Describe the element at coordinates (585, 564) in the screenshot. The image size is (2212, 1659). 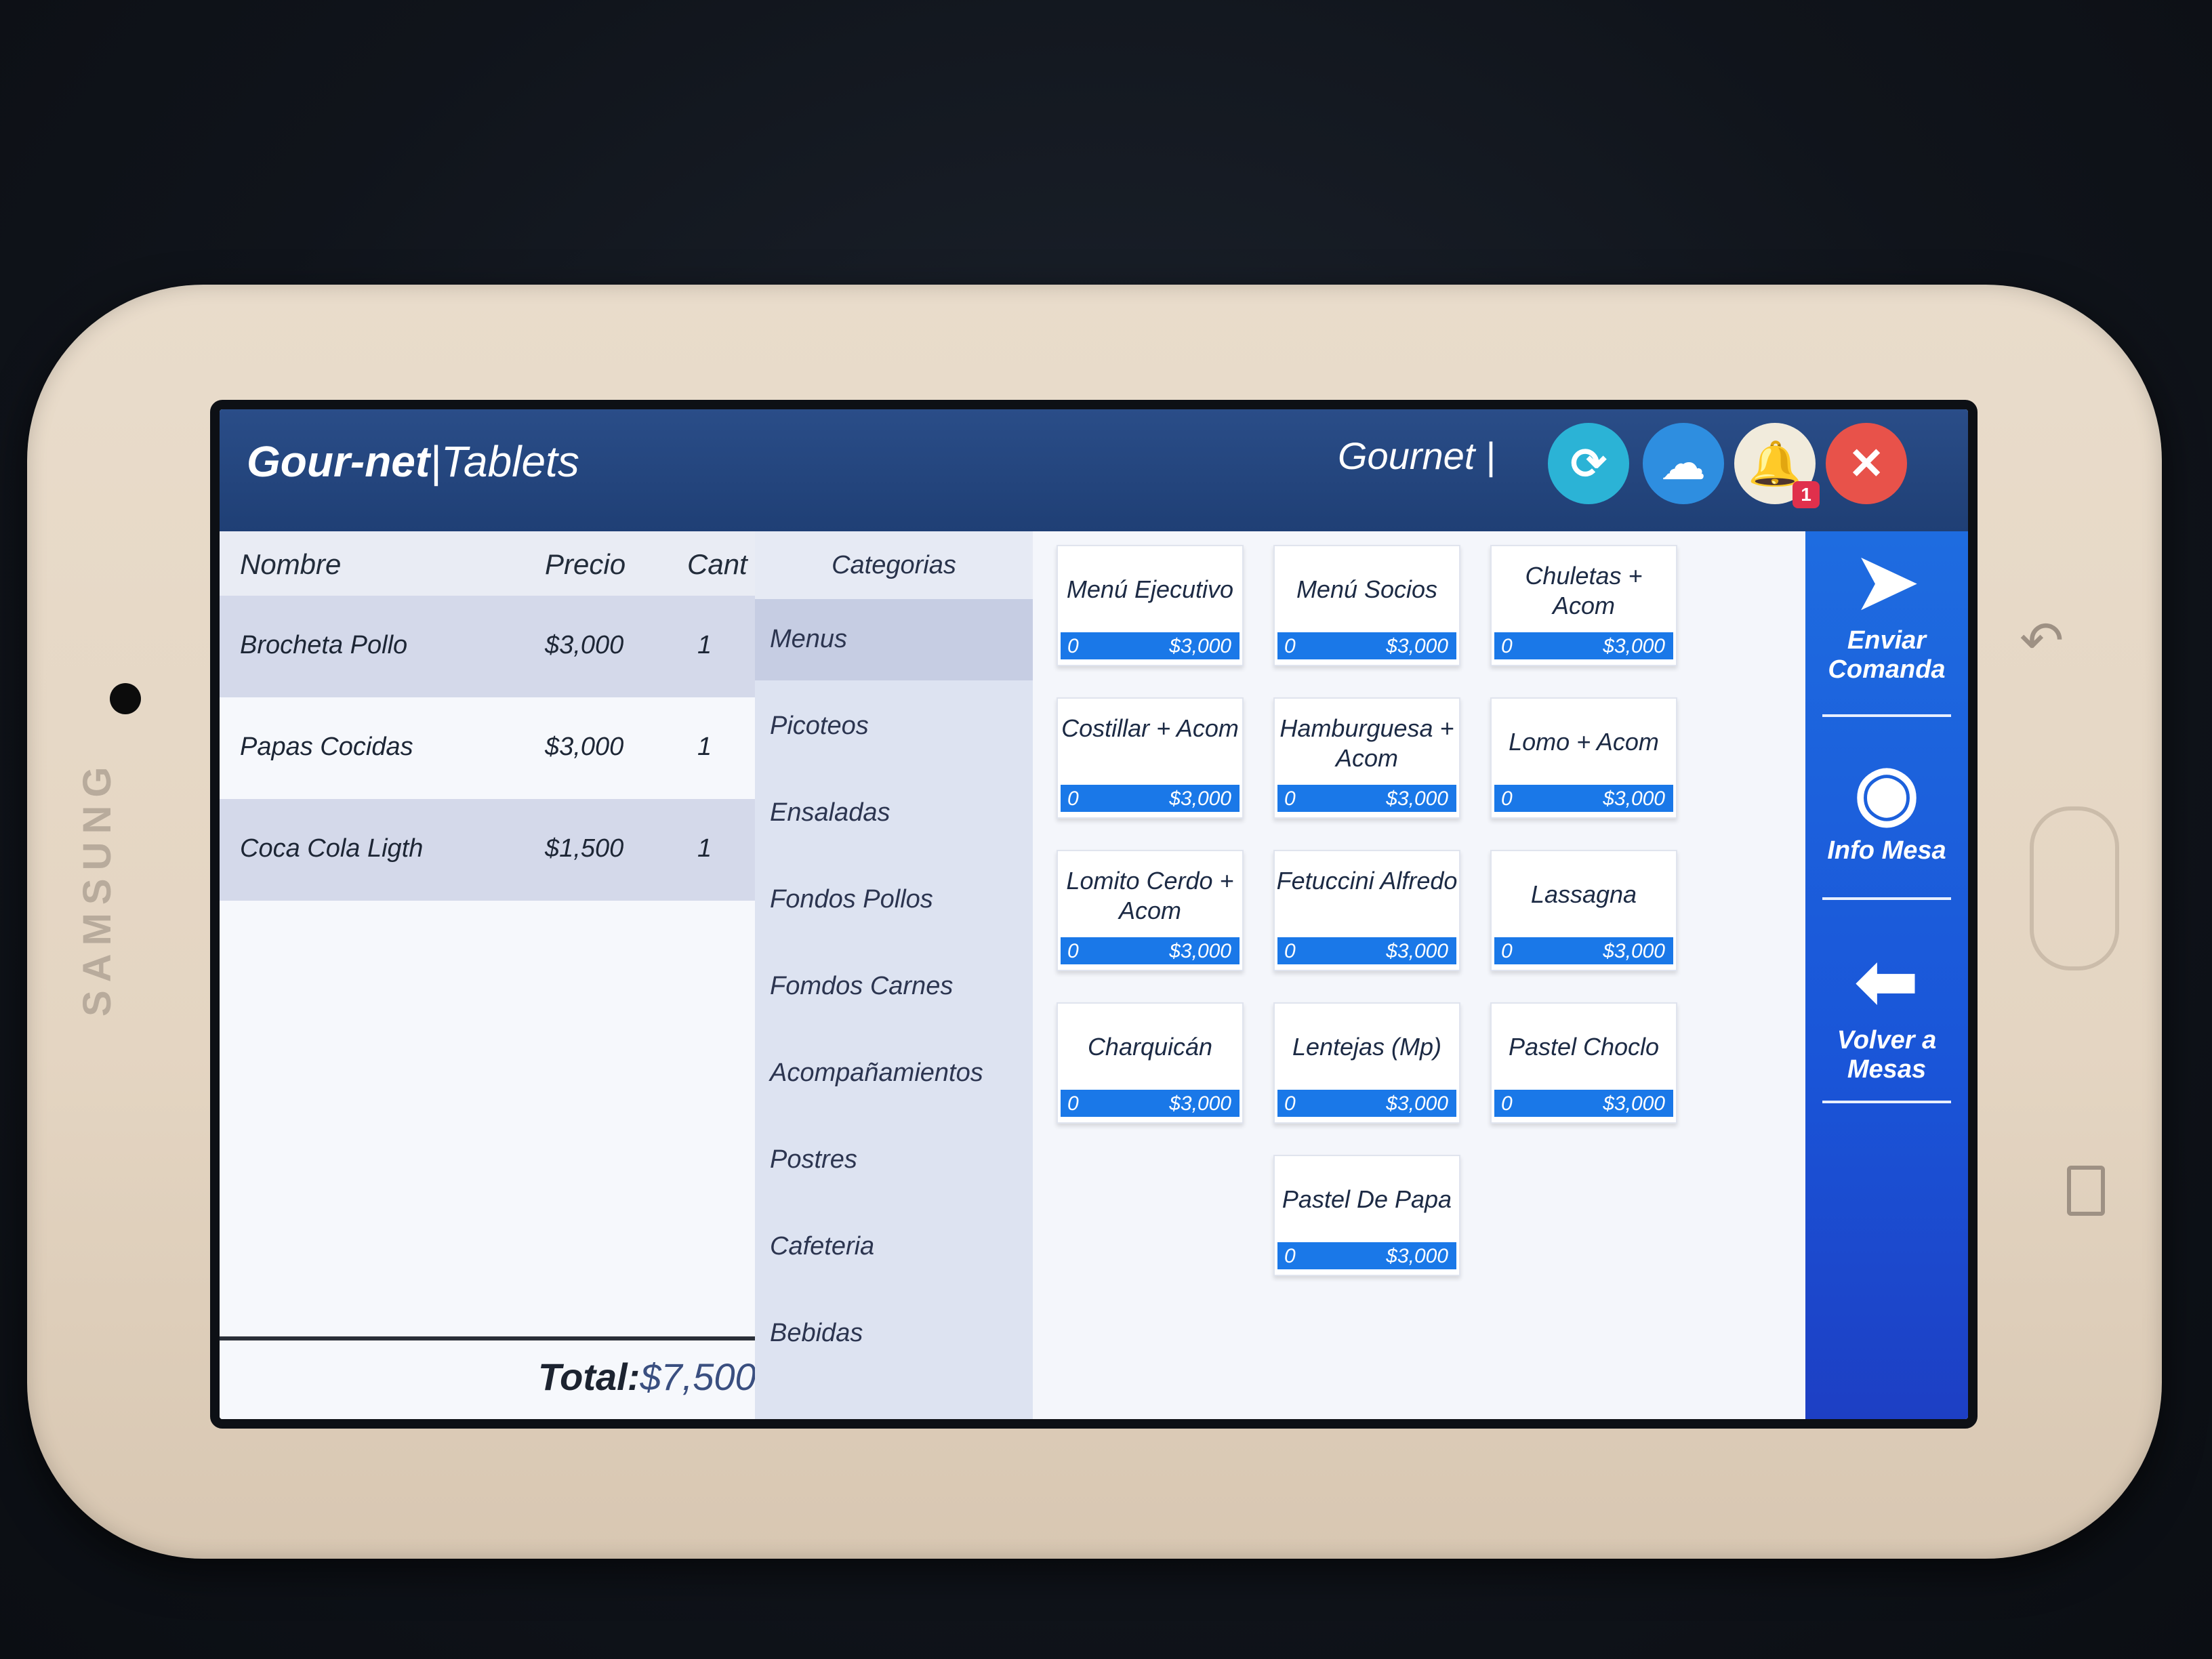
I see `column-header-price: Precio` at that location.